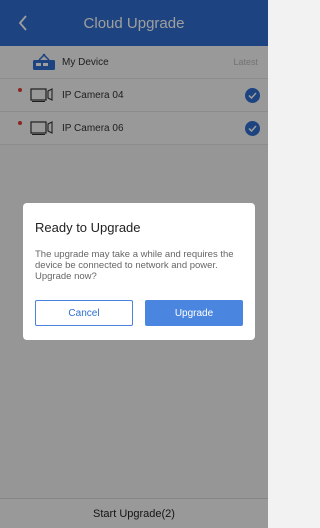 Image resolution: width=320 pixels, height=528 pixels. I want to click on upgrade-button: Upgrade, so click(194, 313).